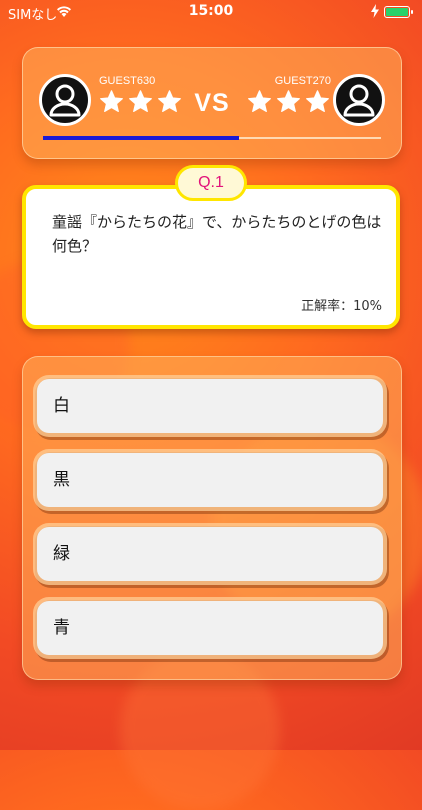  I want to click on player-right-stars, so click(288, 101).